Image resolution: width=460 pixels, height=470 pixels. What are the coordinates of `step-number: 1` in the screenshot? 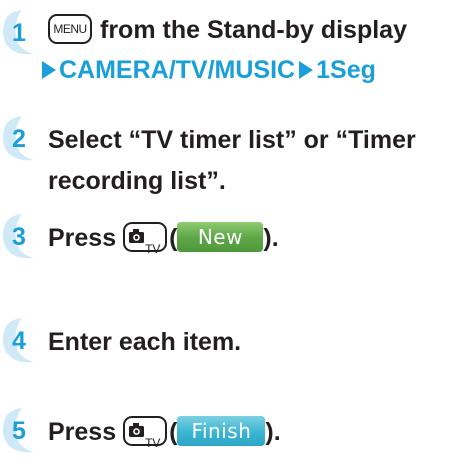 It's located at (19, 33).